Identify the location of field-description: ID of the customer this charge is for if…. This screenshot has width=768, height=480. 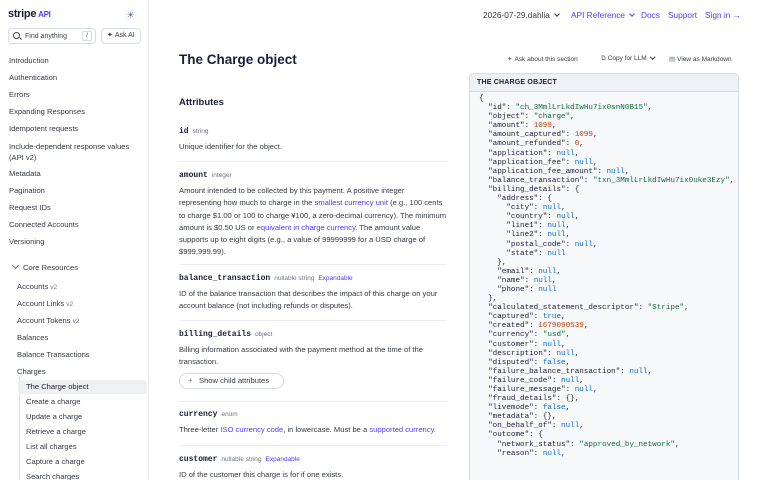
(261, 474).